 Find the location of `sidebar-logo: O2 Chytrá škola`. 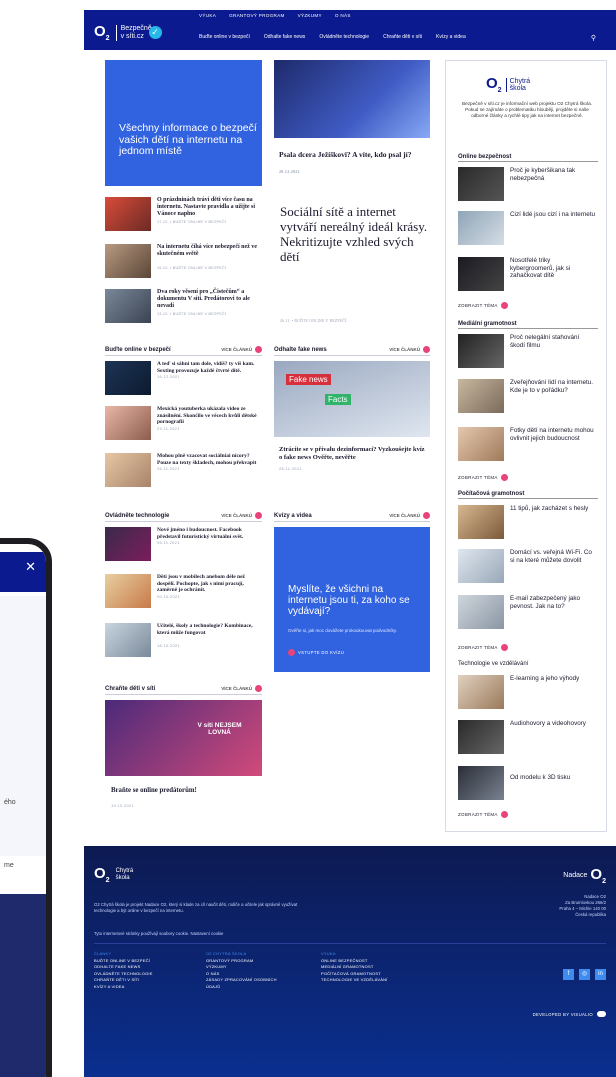

sidebar-logo: O2 Chytrá škola is located at coordinates (512, 84).